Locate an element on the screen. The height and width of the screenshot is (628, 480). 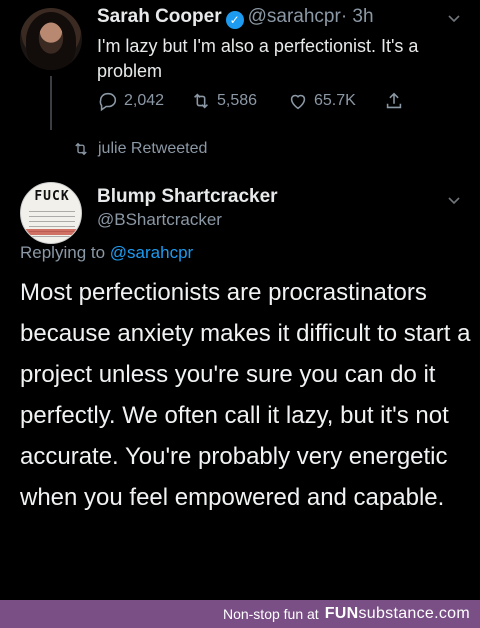
brand-main: FUN is located at coordinates (341, 613).